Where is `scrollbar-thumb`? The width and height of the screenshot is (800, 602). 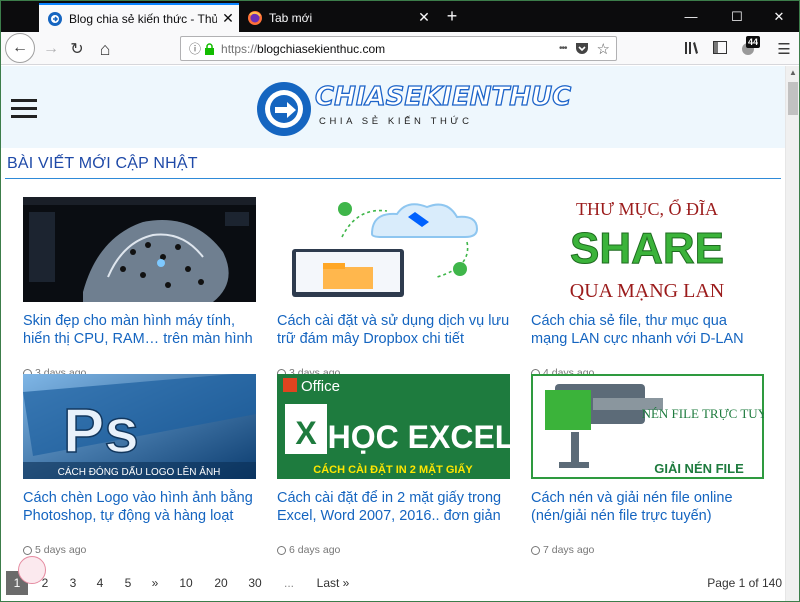 scrollbar-thumb is located at coordinates (793, 98).